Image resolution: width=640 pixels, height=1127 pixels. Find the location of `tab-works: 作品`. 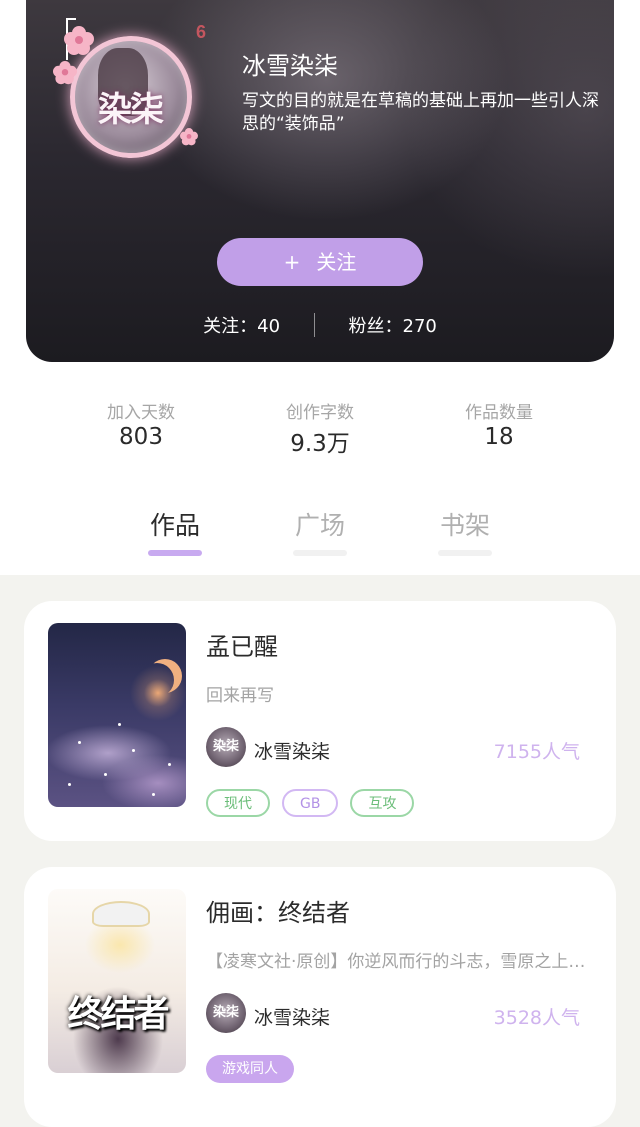

tab-works: 作品 is located at coordinates (175, 531).